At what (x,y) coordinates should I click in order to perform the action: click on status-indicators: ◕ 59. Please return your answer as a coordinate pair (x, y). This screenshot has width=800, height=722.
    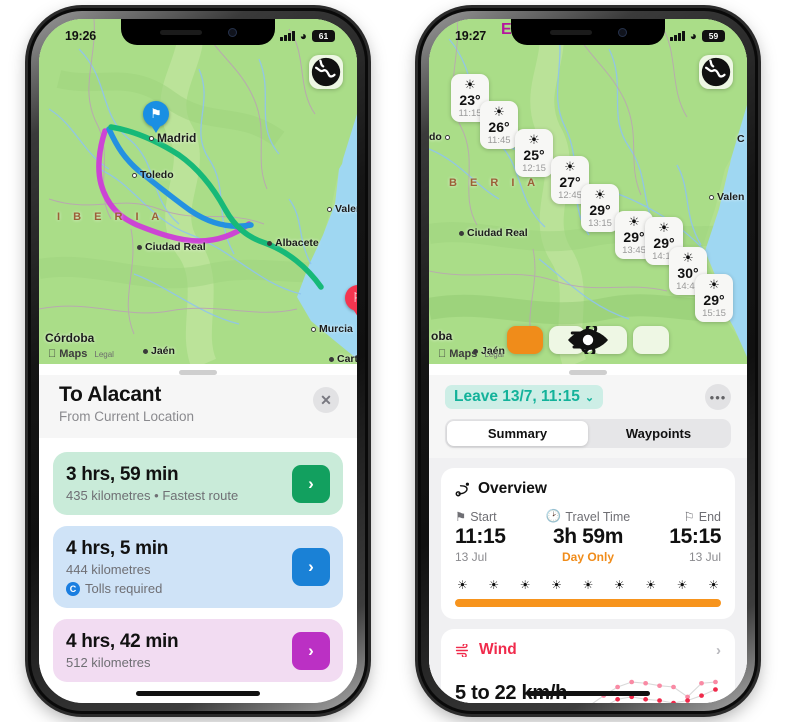
    Looking at the image, I should click on (697, 36).